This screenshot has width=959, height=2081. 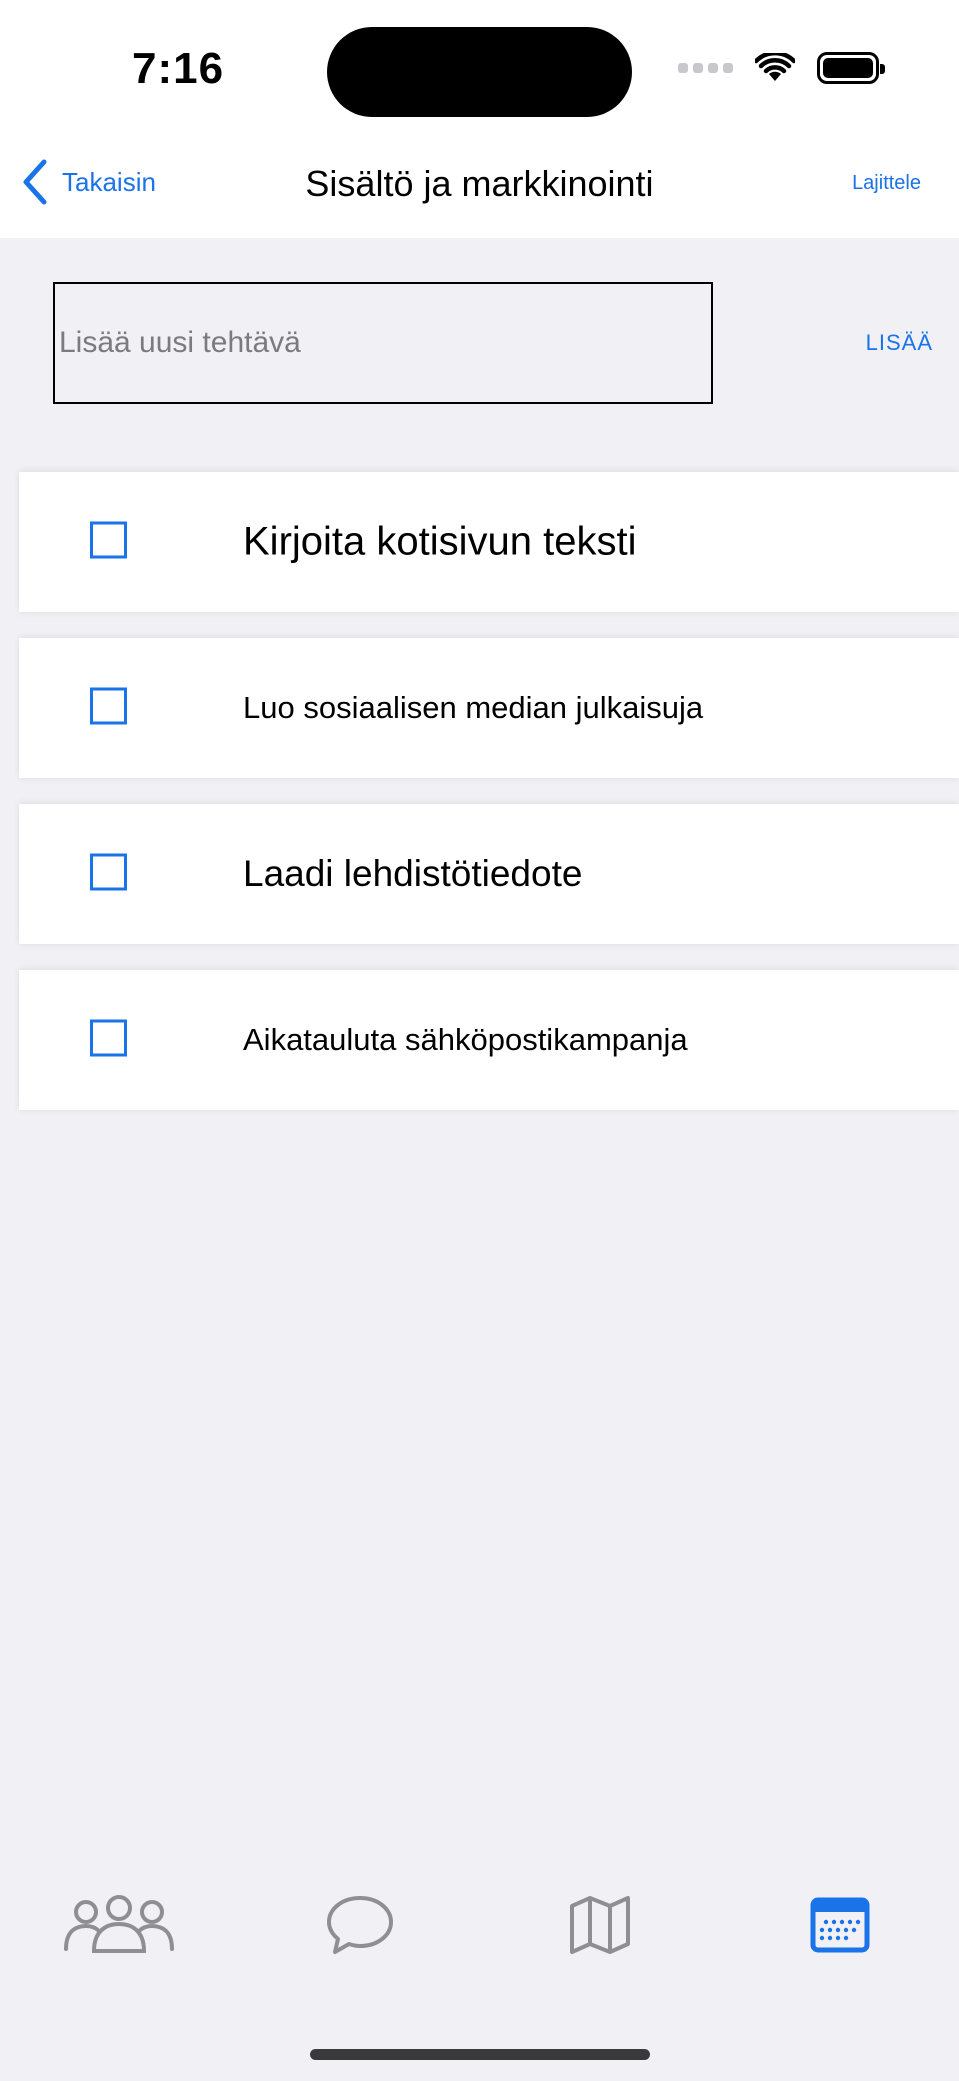 I want to click on task-title: Kirjoita kotisivun teksti, so click(x=440, y=541).